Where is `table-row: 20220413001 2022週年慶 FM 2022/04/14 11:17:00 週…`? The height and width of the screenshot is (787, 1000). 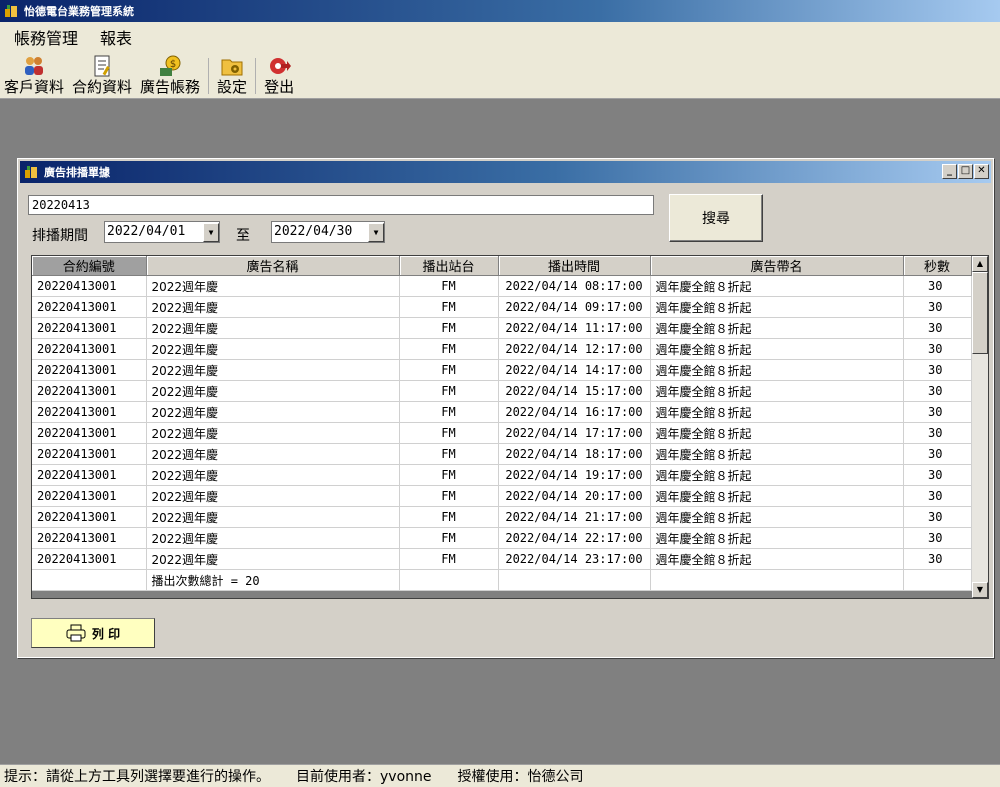
table-row: 20220413001 2022週年慶 FM 2022/04/14 11:17:00 週… is located at coordinates (502, 328).